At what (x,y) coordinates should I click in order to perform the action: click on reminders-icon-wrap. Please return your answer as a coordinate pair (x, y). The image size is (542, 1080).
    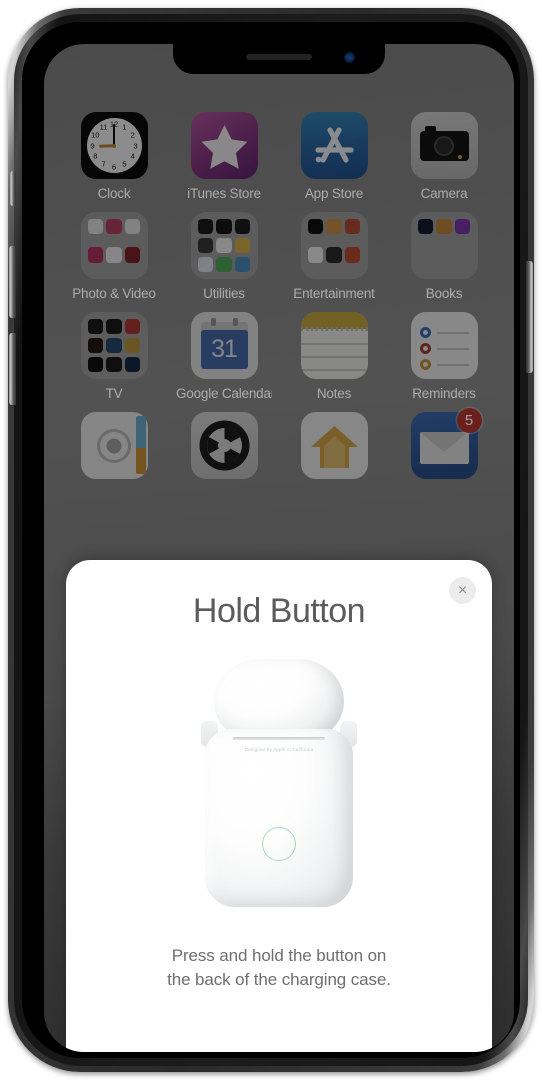
    Looking at the image, I should click on (444, 345).